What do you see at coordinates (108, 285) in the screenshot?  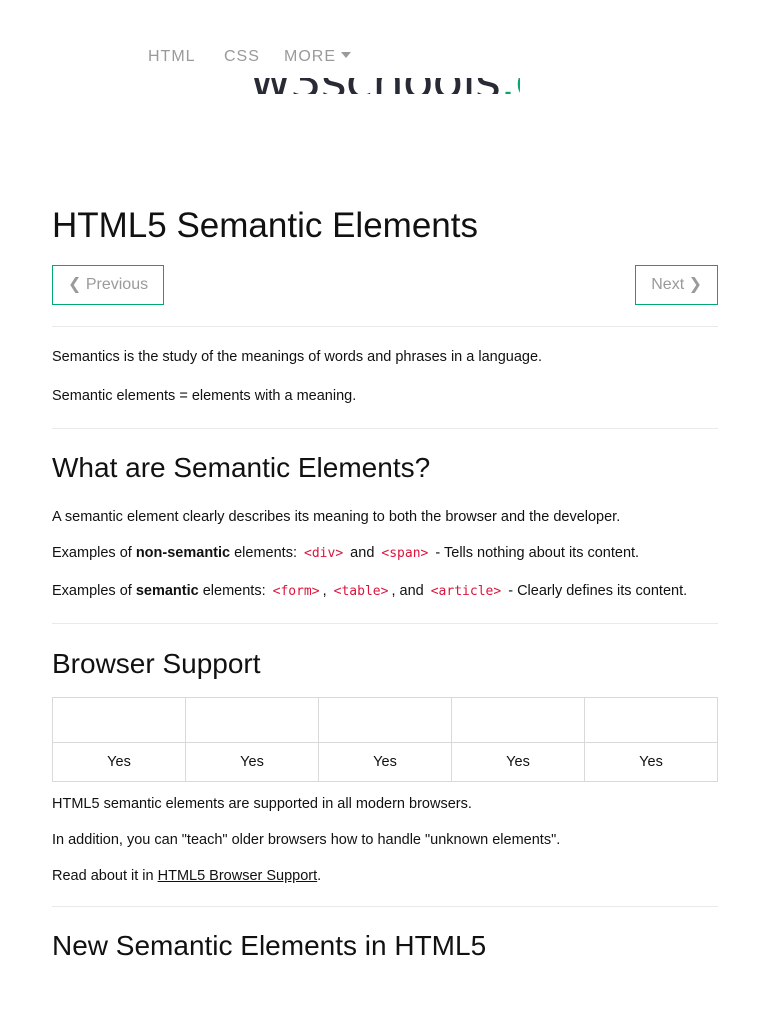 I see `previous-button: ❮ Previous` at bounding box center [108, 285].